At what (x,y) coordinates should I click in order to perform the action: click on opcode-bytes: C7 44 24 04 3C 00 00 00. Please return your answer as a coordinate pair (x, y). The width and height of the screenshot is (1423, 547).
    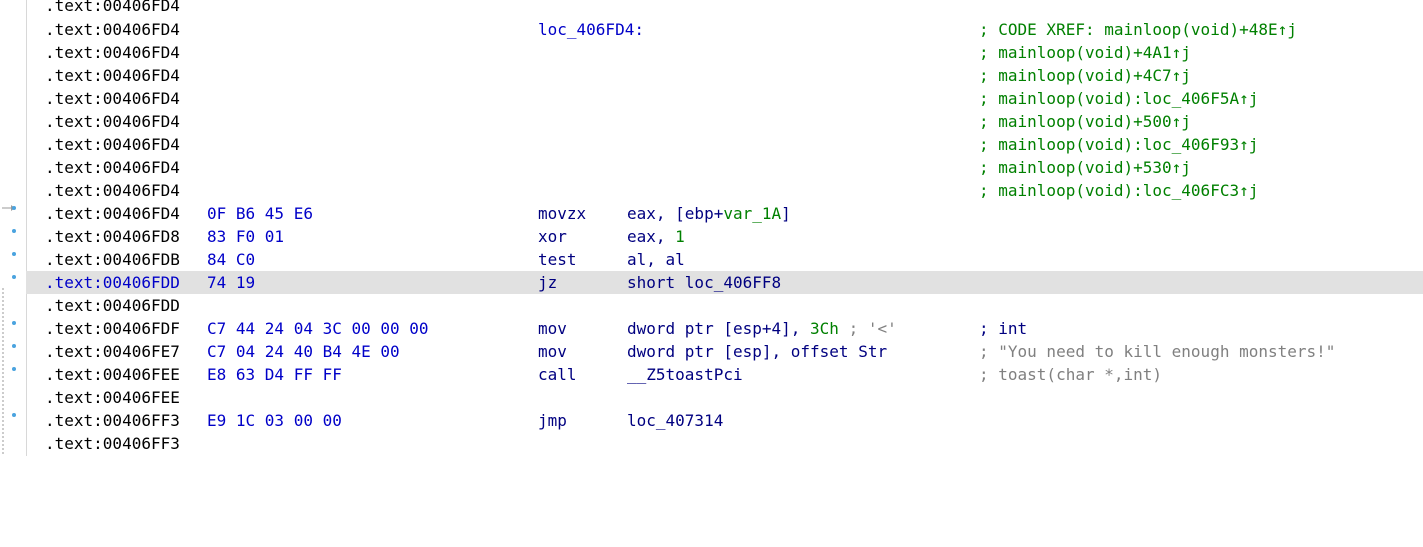
    Looking at the image, I should click on (318, 328).